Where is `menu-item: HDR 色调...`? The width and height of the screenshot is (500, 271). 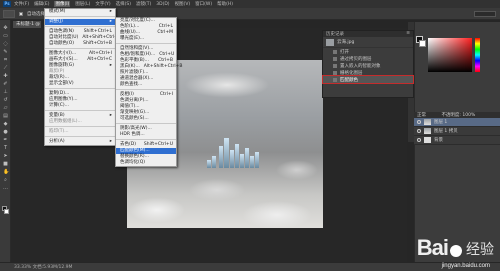
menu-item: HDR 色调... is located at coordinates (146, 135).